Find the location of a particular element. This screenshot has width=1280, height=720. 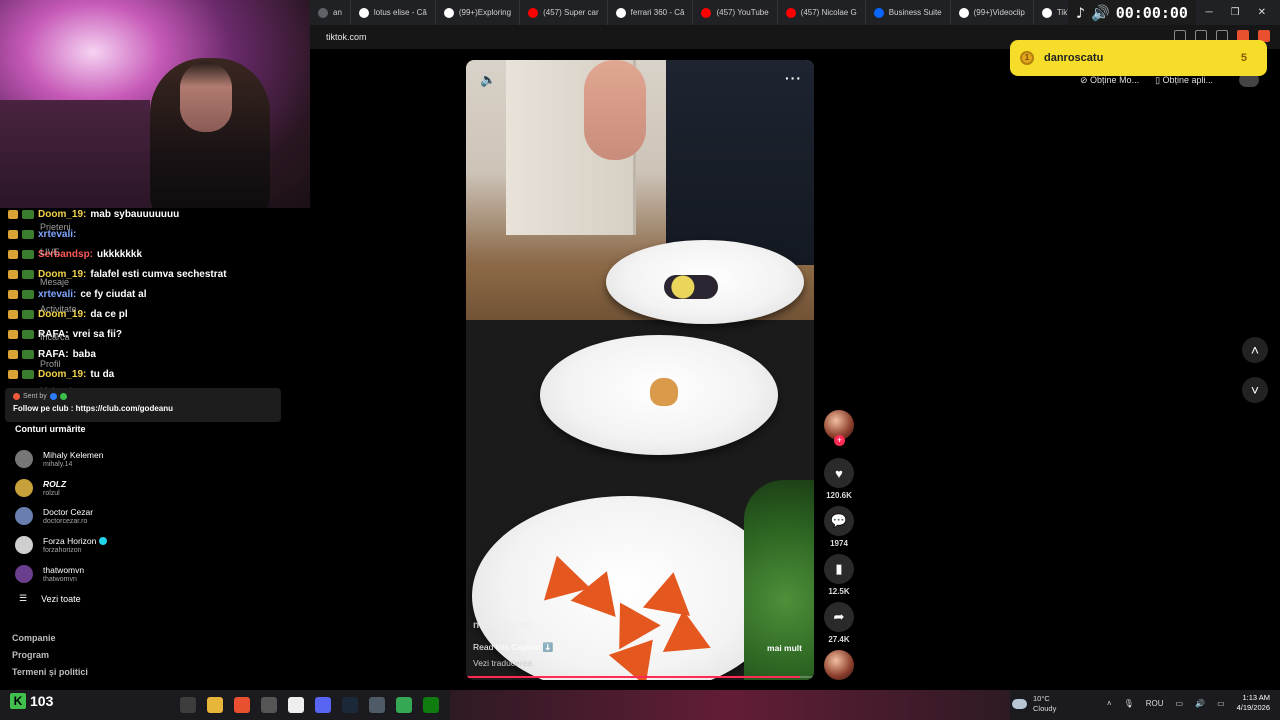

more-options-icon: ··· is located at coordinates (793, 78).